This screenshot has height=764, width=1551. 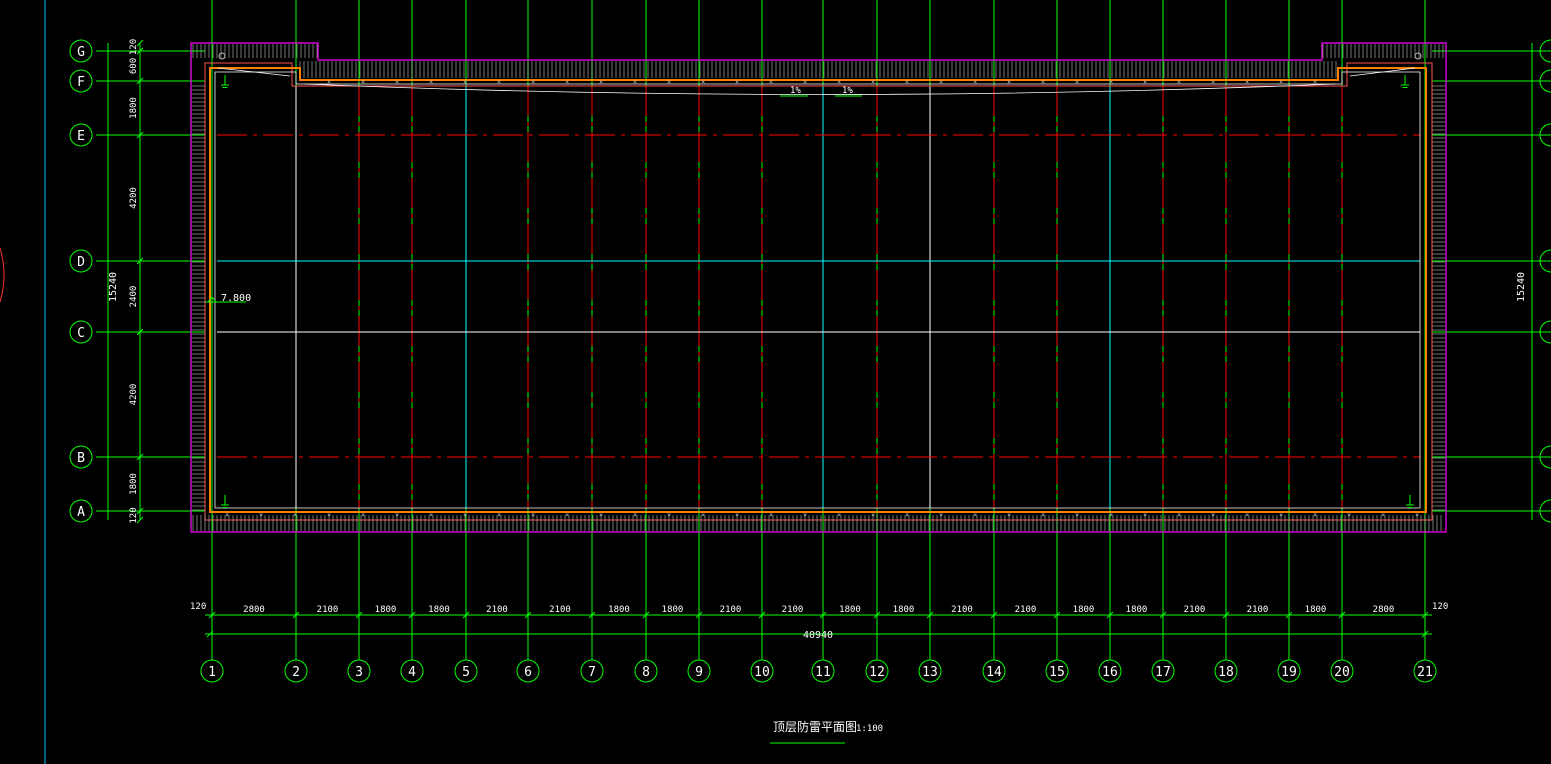 What do you see at coordinates (994, 672) in the screenshot?
I see `bubble-label: 14` at bounding box center [994, 672].